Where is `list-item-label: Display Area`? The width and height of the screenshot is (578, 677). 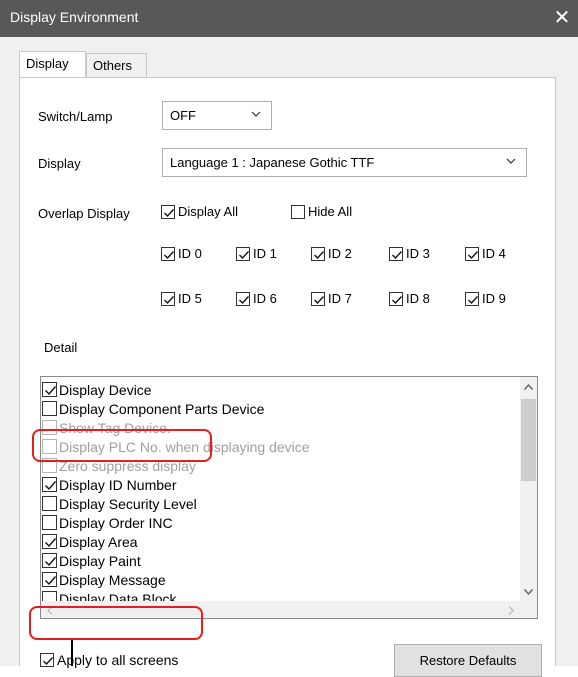 list-item-label: Display Area is located at coordinates (98, 541).